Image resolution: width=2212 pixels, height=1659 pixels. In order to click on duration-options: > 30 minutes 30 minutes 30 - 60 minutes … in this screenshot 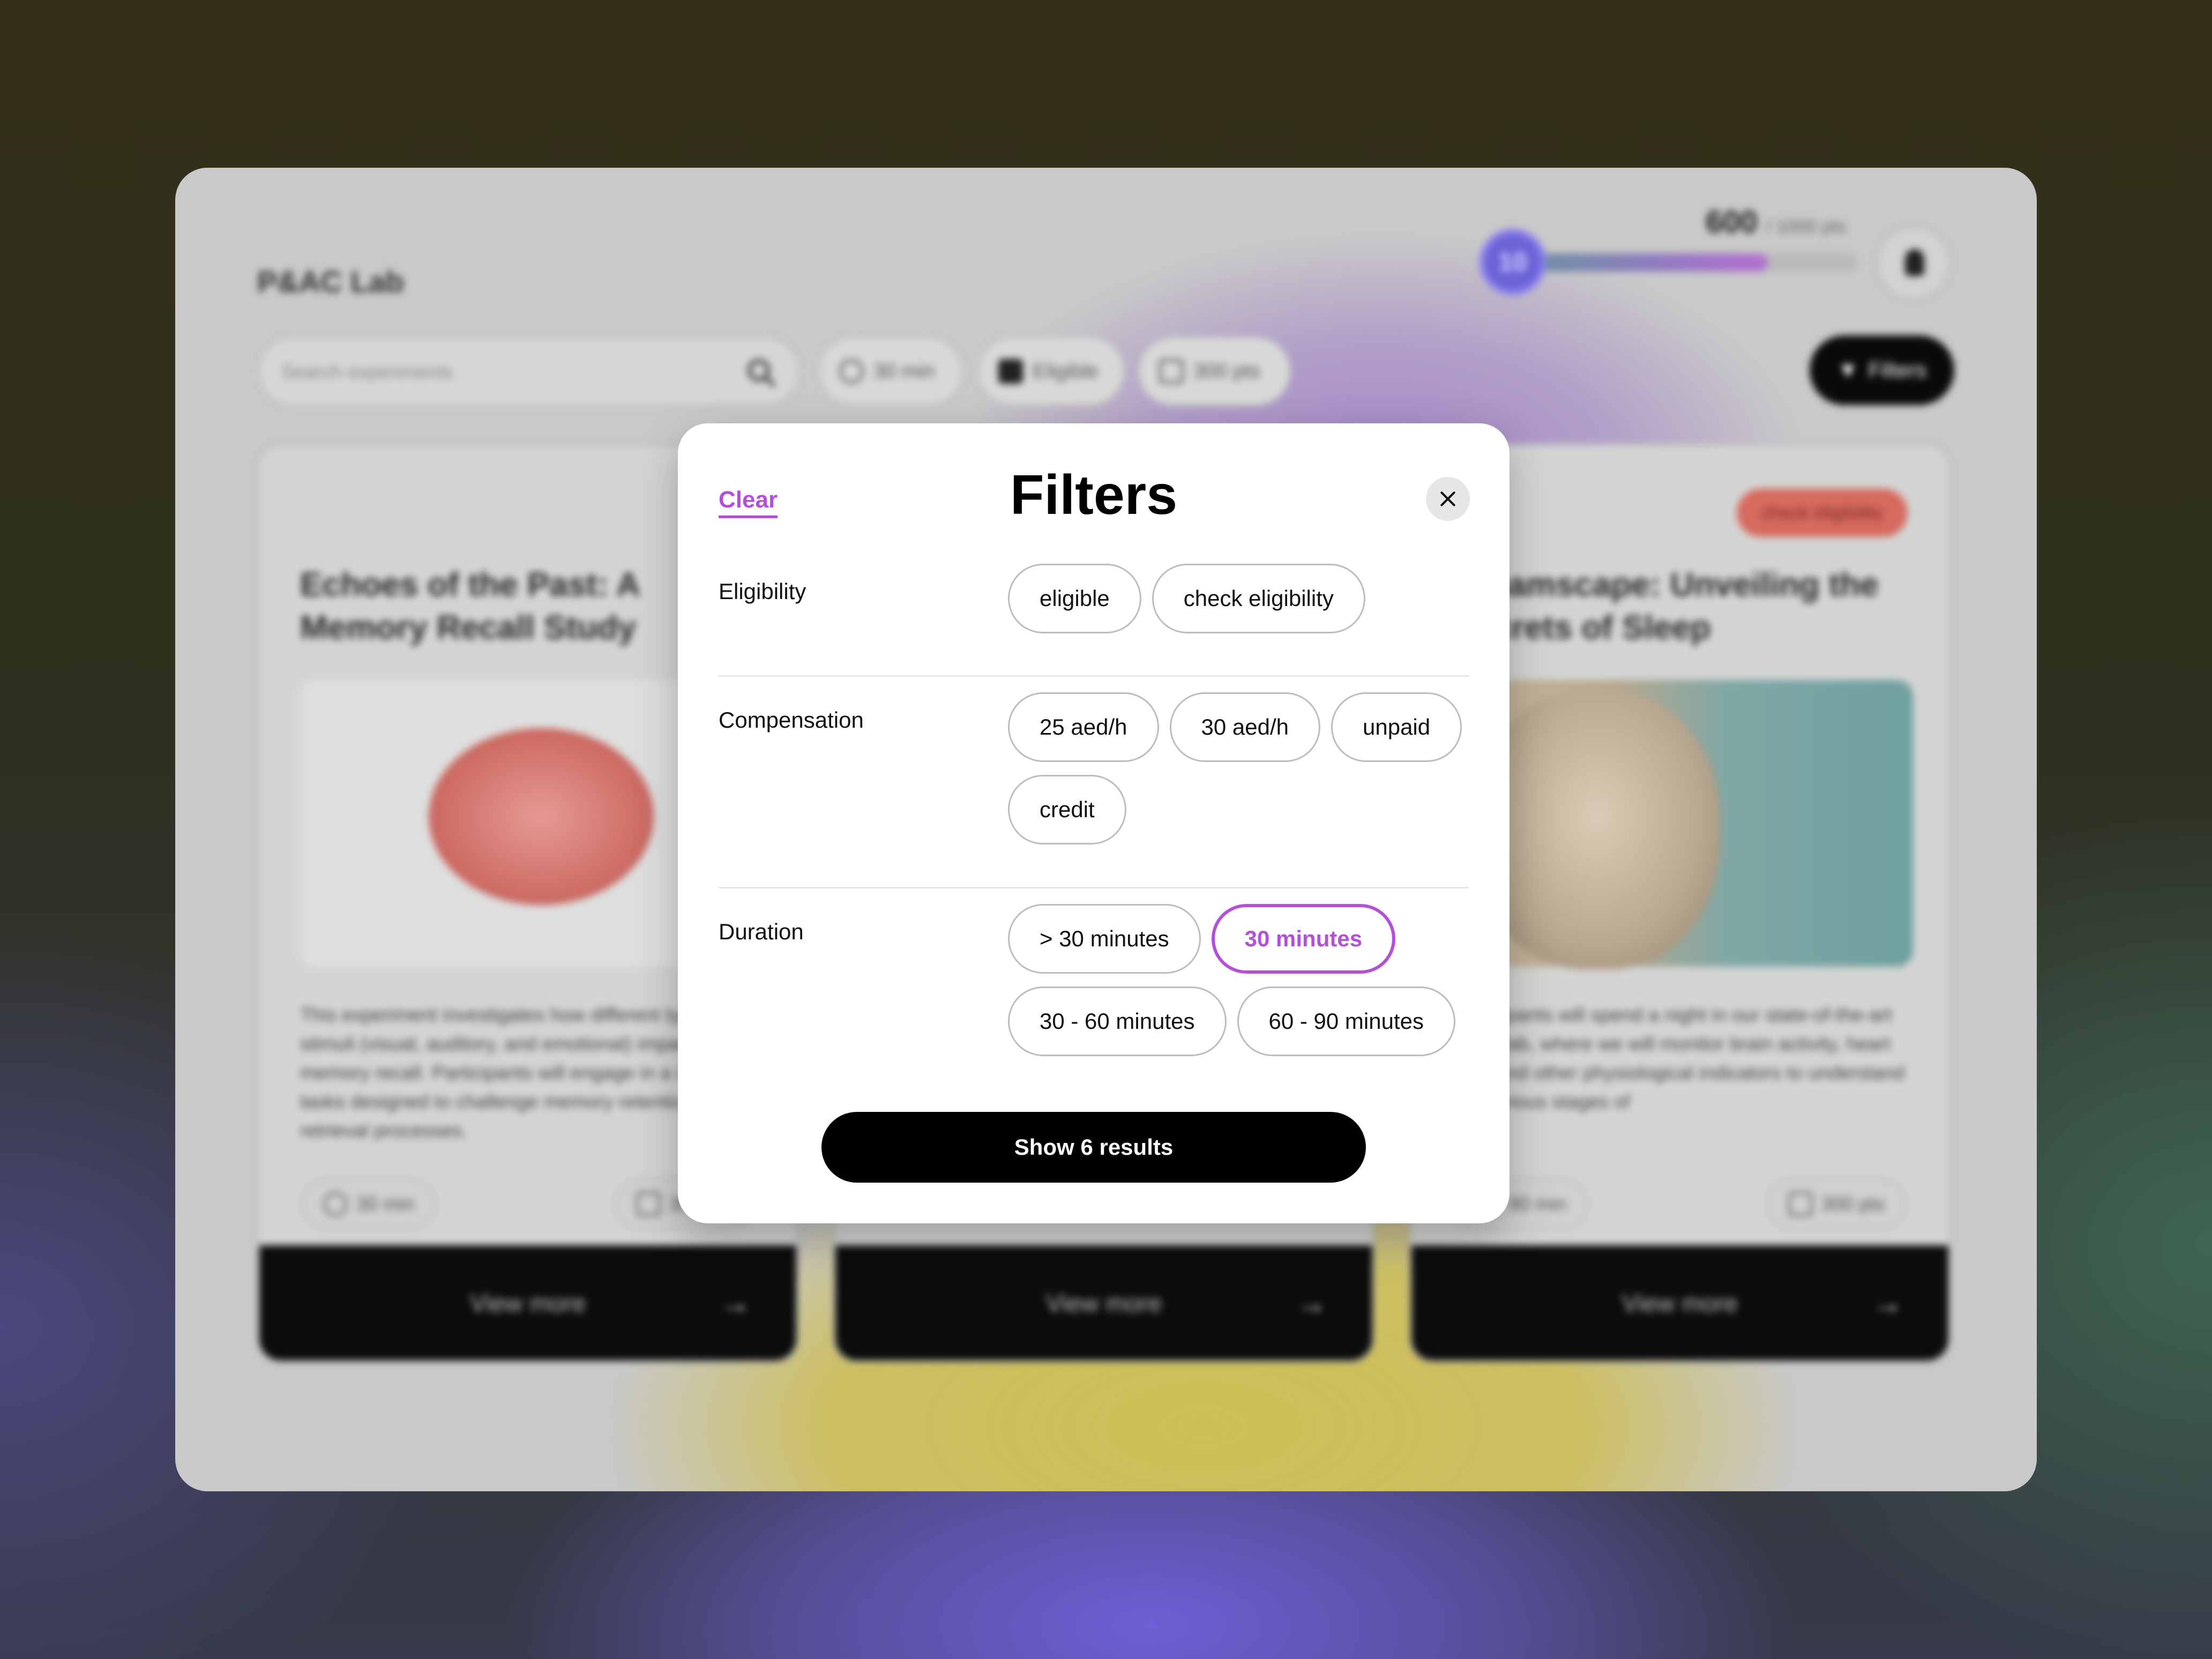, I will do `click(1238, 980)`.